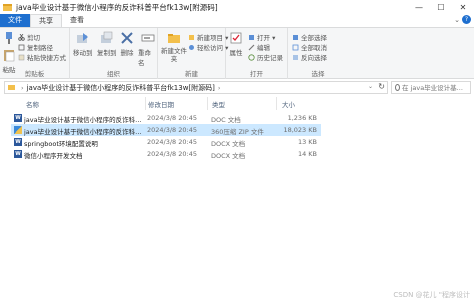 The width and height of the screenshot is (474, 302). What do you see at coordinates (113, 74) in the screenshot?
I see `organize-group-label: 组织` at bounding box center [113, 74].